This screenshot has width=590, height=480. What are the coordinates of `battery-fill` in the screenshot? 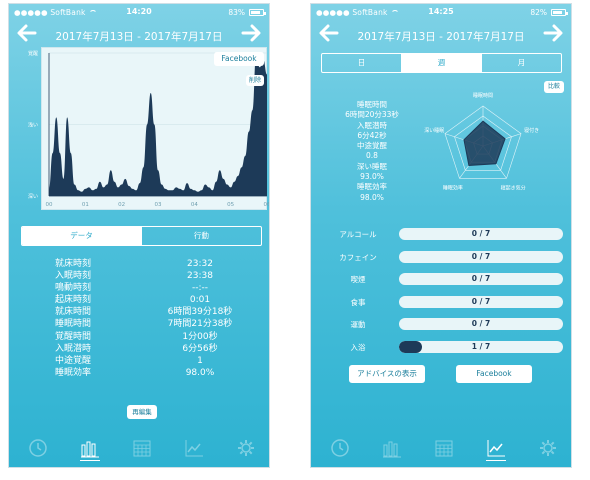 It's located at (558, 12).